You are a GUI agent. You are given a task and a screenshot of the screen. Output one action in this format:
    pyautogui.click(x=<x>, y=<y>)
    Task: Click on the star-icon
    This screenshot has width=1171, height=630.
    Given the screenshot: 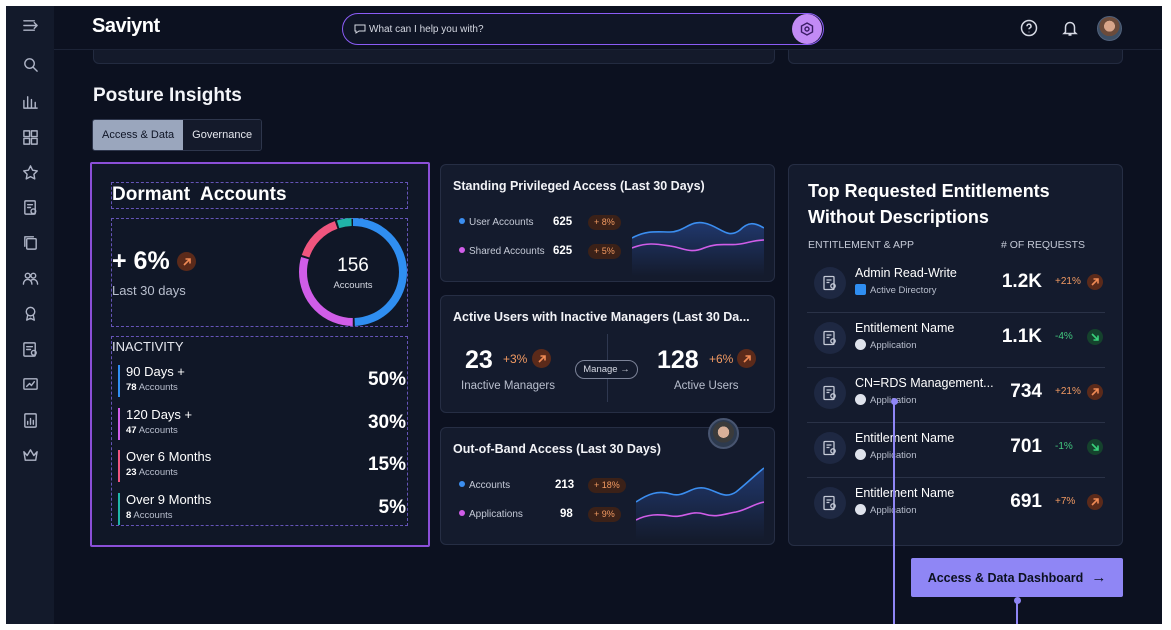 What is the action you would take?
    pyautogui.click(x=30, y=172)
    